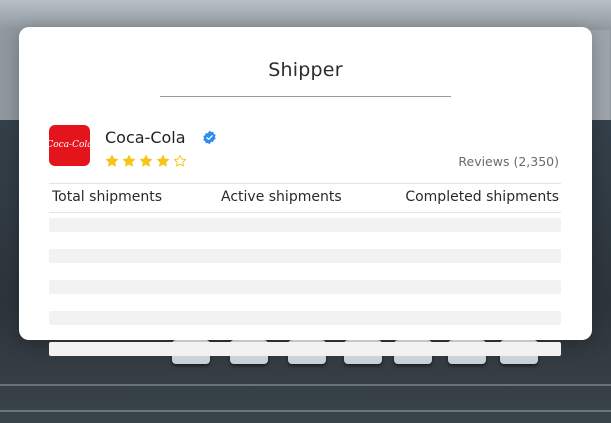 This screenshot has height=423, width=611. What do you see at coordinates (145, 137) in the screenshot?
I see `company-name: Coca-Cola` at bounding box center [145, 137].